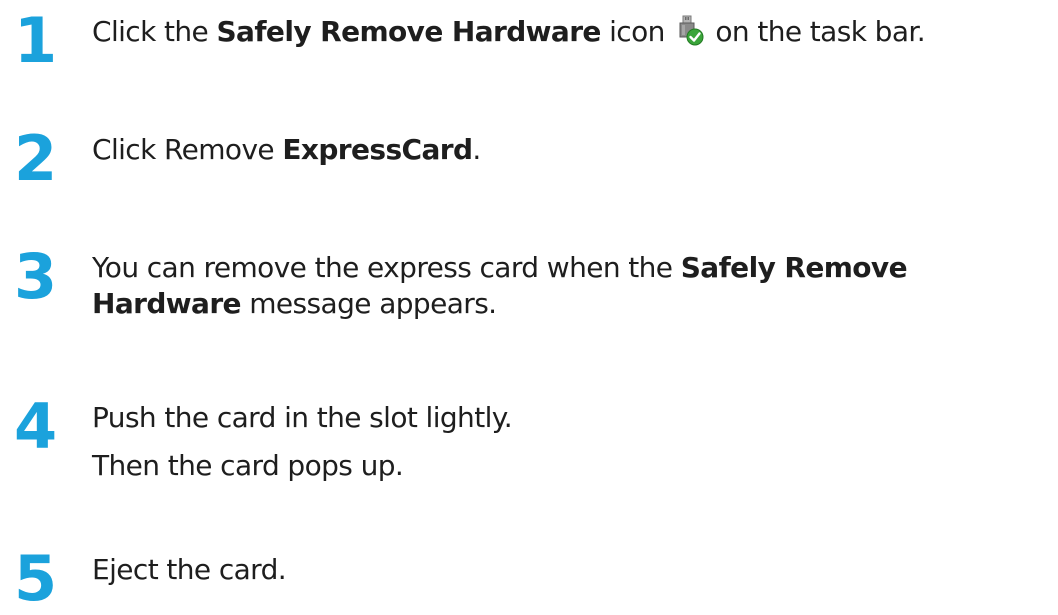  I want to click on step-text-bold: Safely Remove, so click(794, 267).